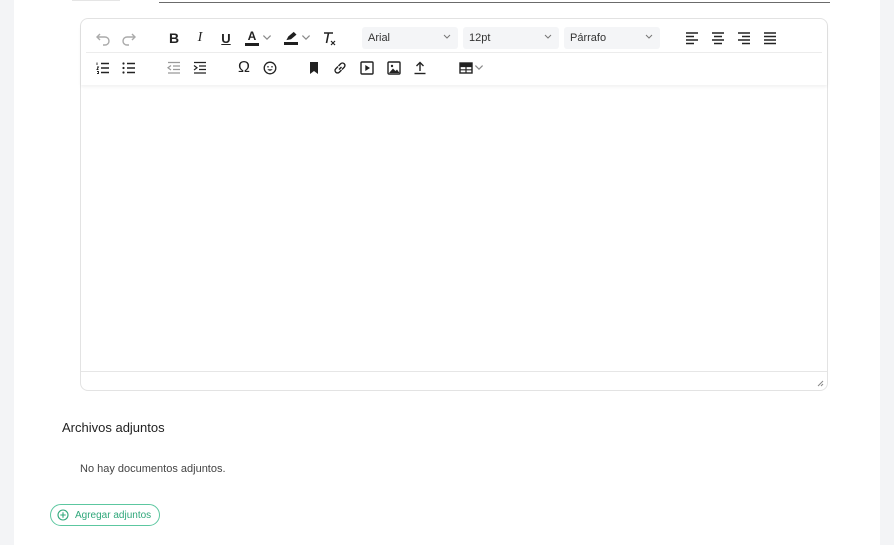  I want to click on italic-glyph: I, so click(200, 37).